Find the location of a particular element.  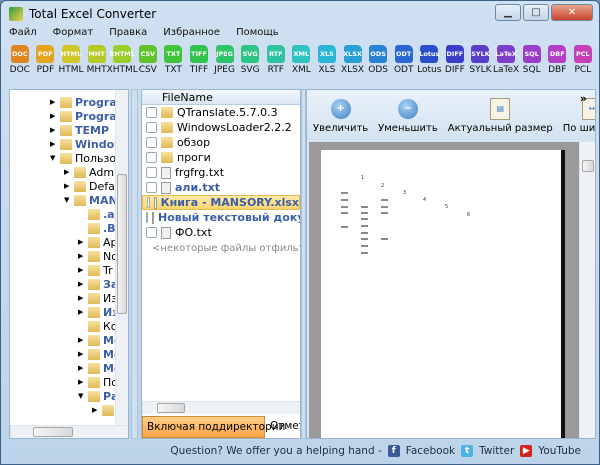

menu-item: Избранное is located at coordinates (191, 32).